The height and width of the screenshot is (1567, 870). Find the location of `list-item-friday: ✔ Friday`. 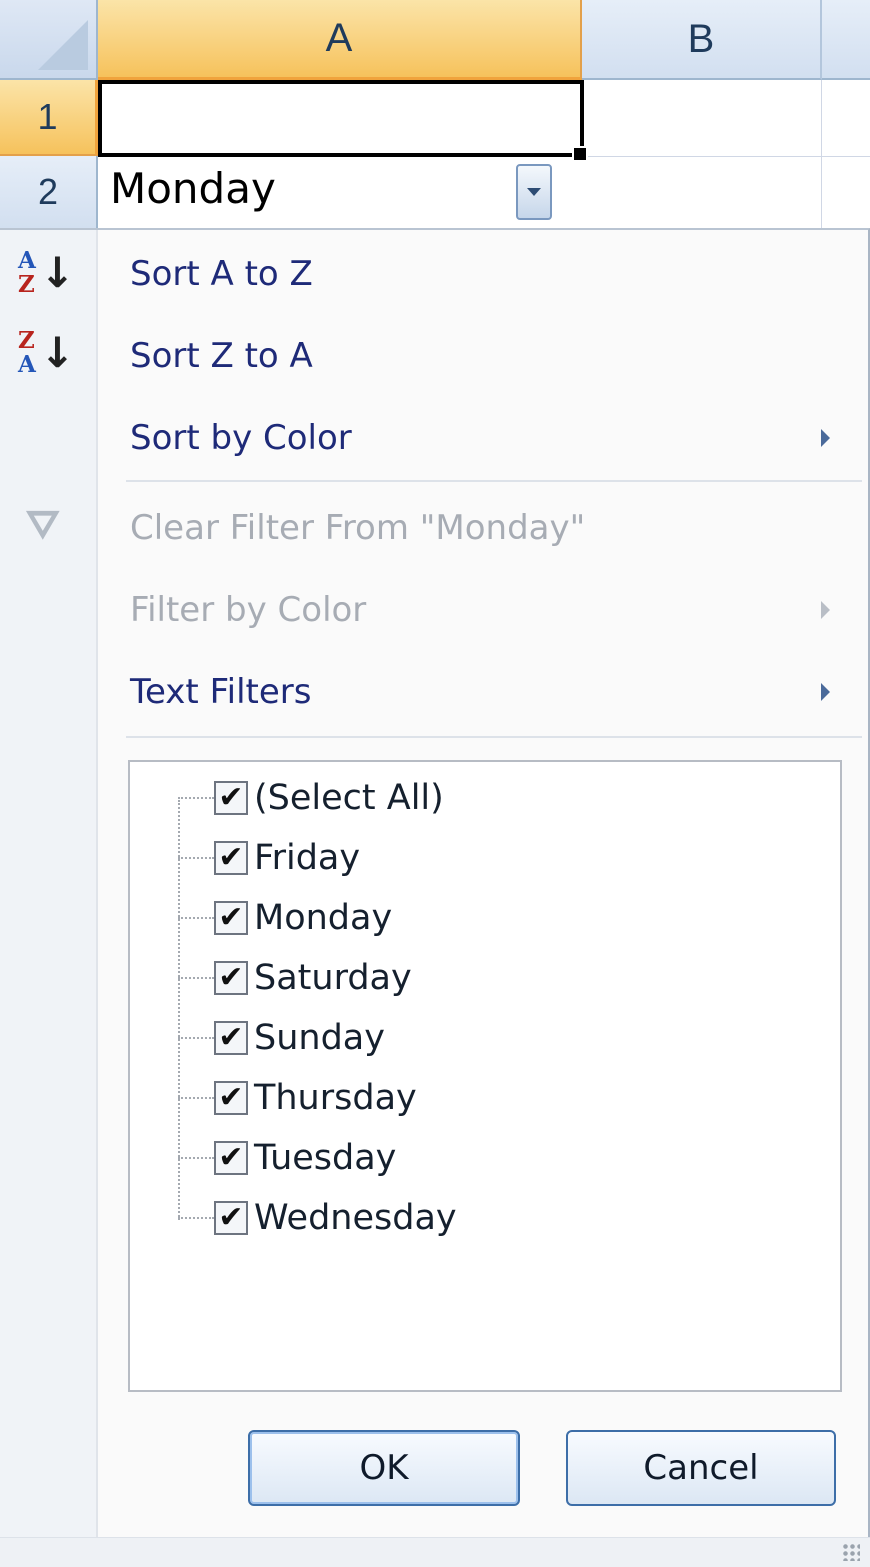

list-item-friday: ✔ Friday is located at coordinates (269, 858).